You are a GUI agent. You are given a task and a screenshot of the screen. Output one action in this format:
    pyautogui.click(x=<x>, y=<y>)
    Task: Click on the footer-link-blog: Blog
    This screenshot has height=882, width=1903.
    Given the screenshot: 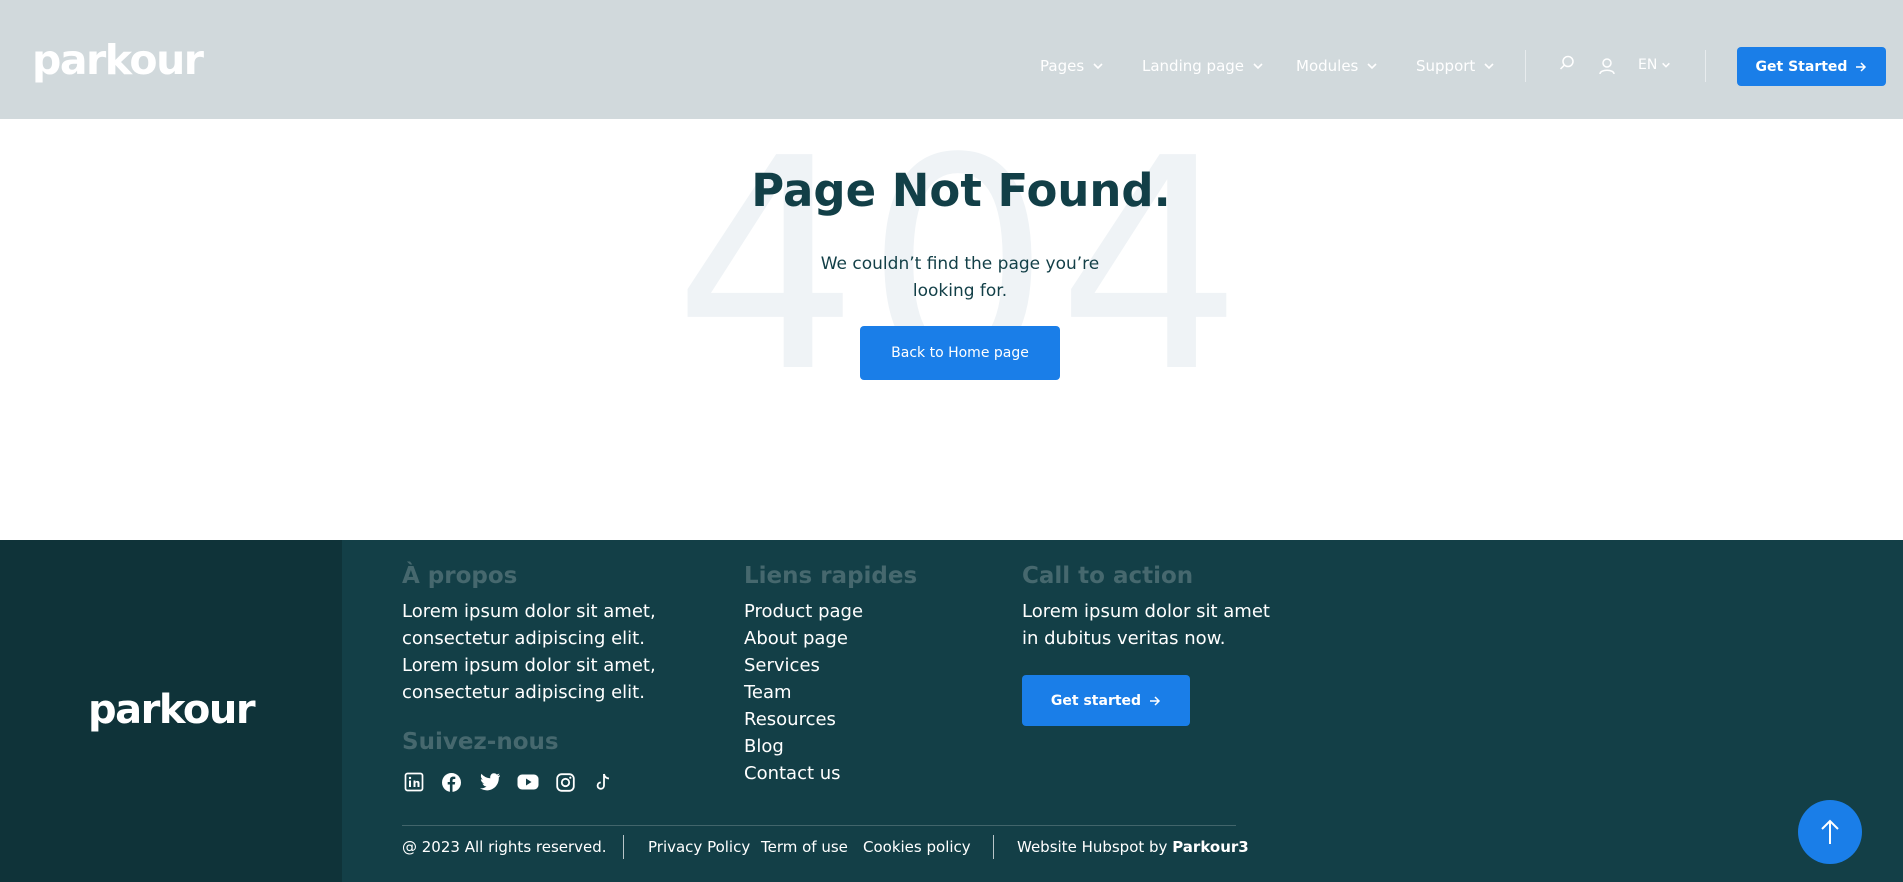 What is the action you would take?
    pyautogui.click(x=803, y=746)
    